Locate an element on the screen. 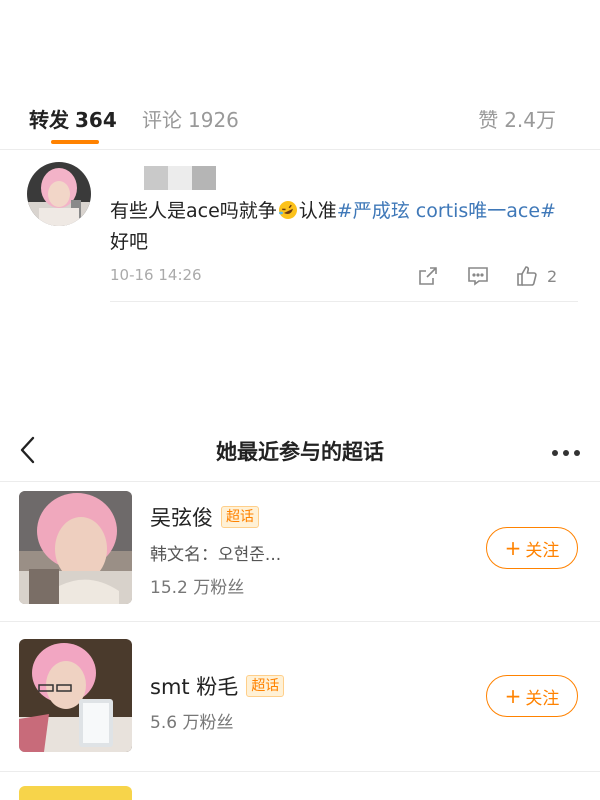 The width and height of the screenshot is (600, 800). page-title: 她最近参与的超话 is located at coordinates (300, 452).